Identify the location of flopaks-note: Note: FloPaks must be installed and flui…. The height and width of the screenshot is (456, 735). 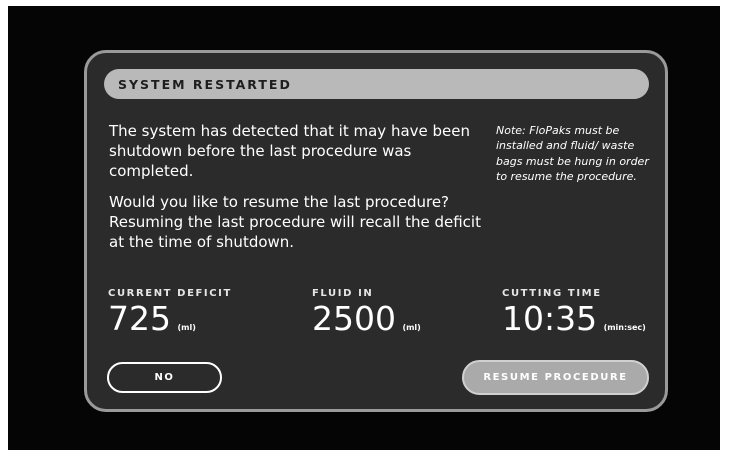
(572, 154).